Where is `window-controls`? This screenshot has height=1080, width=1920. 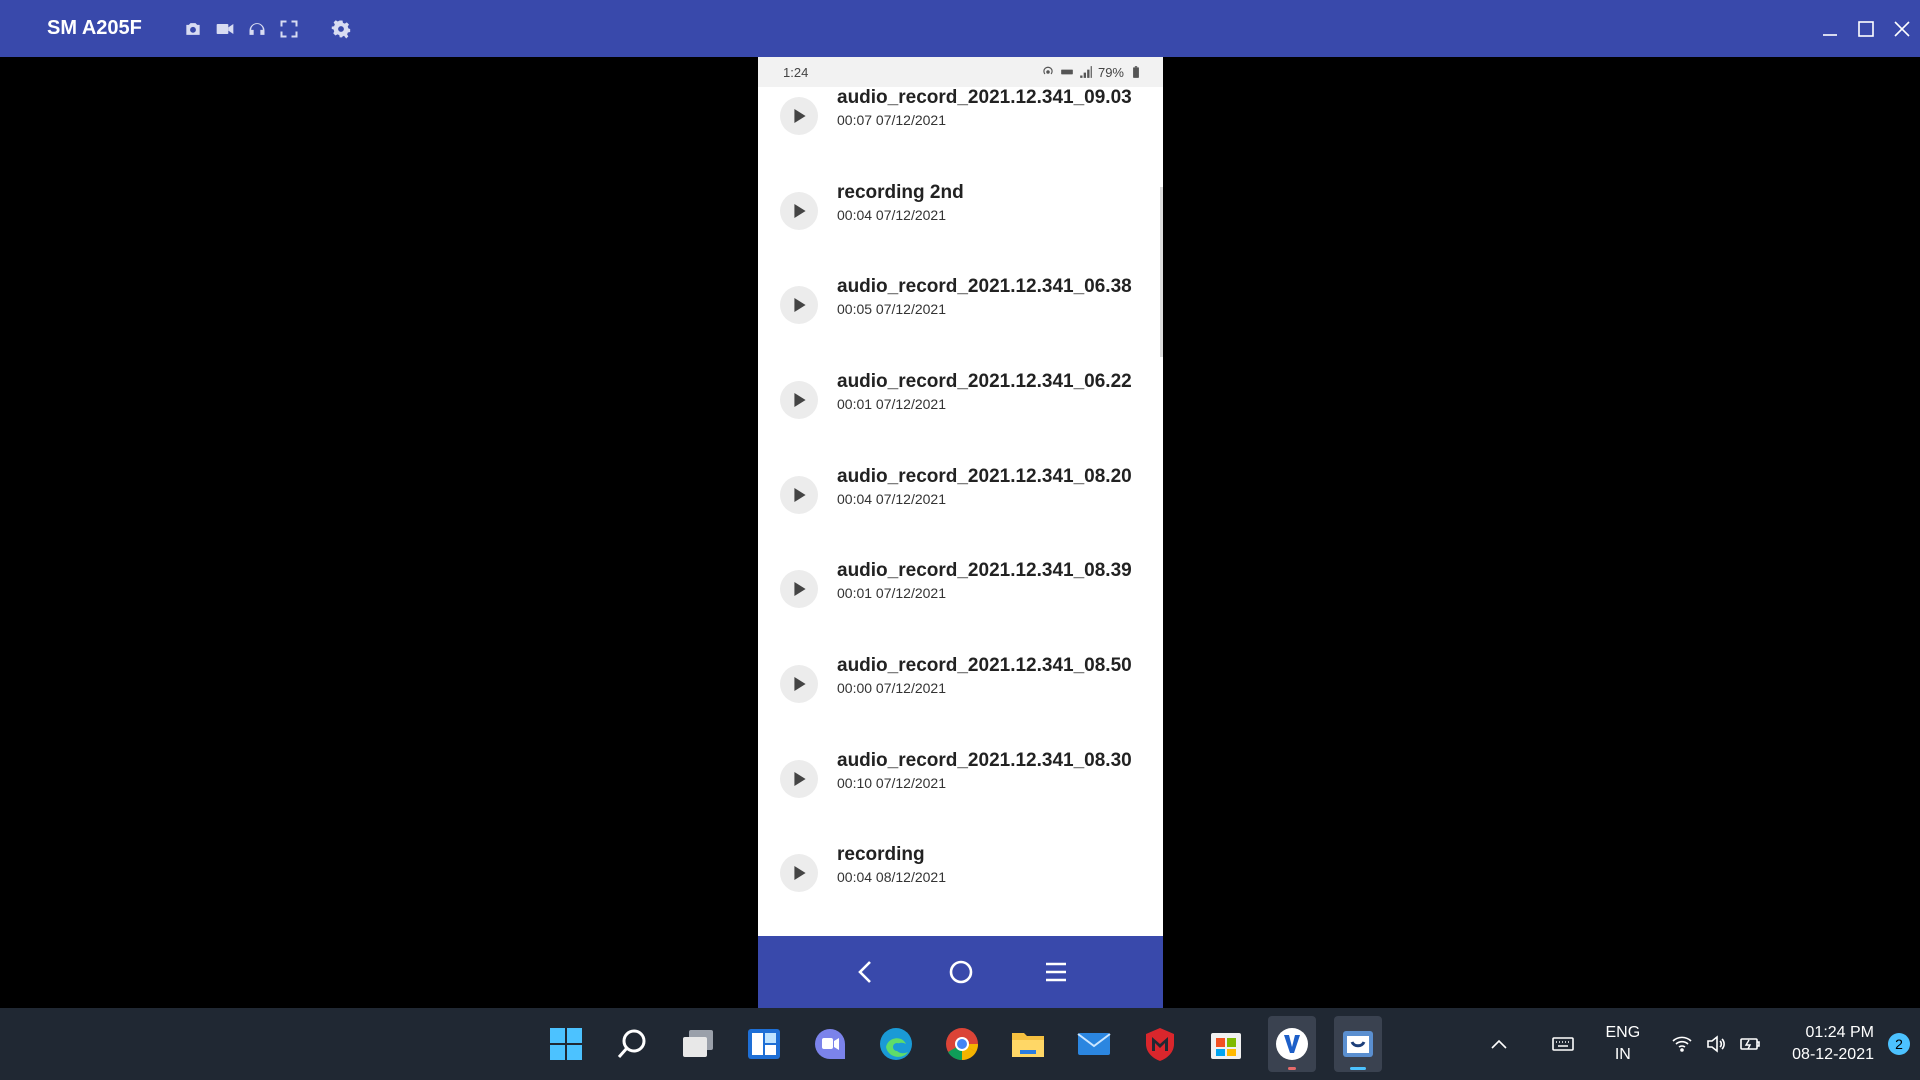
window-controls is located at coordinates (1866, 28).